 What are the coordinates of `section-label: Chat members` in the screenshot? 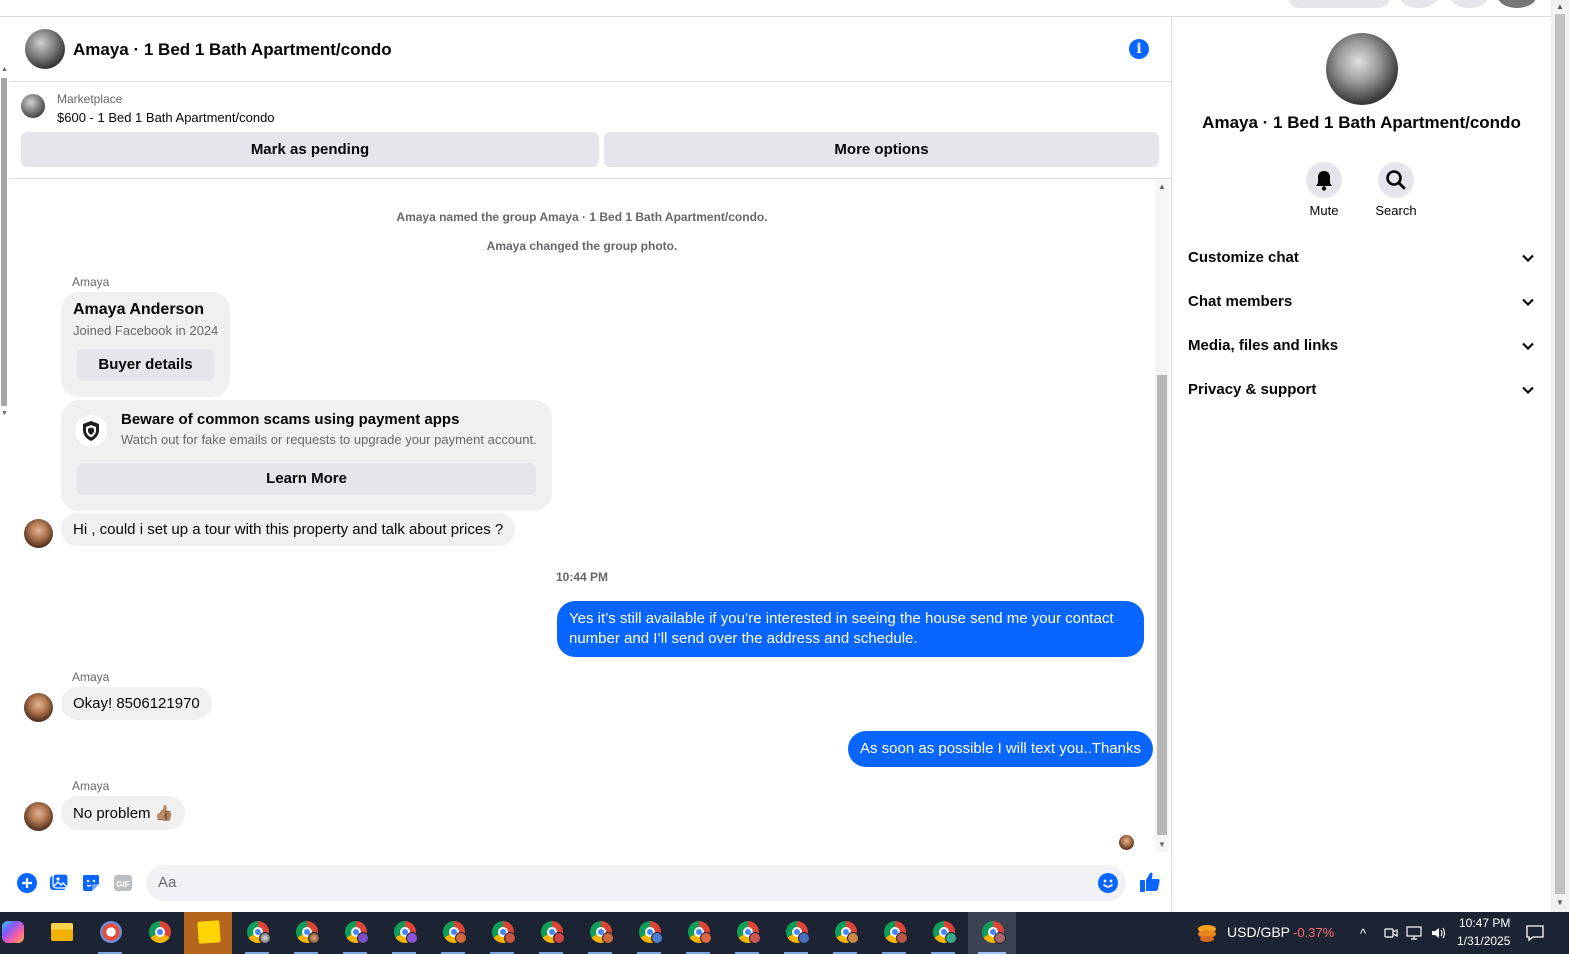 It's located at (1240, 301).